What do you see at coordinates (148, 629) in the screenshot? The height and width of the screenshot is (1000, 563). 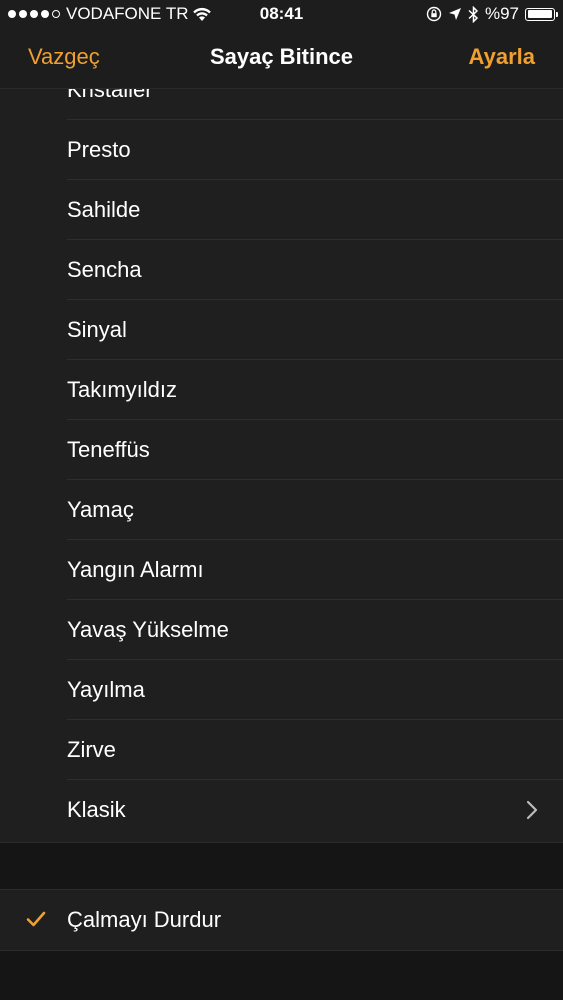 I see `sound-label: Yavaş Yükselme` at bounding box center [148, 629].